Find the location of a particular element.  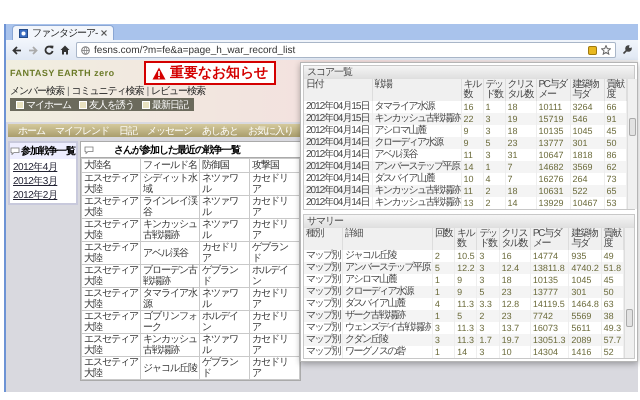

table-cell: ゲブランド is located at coordinates (225, 368).